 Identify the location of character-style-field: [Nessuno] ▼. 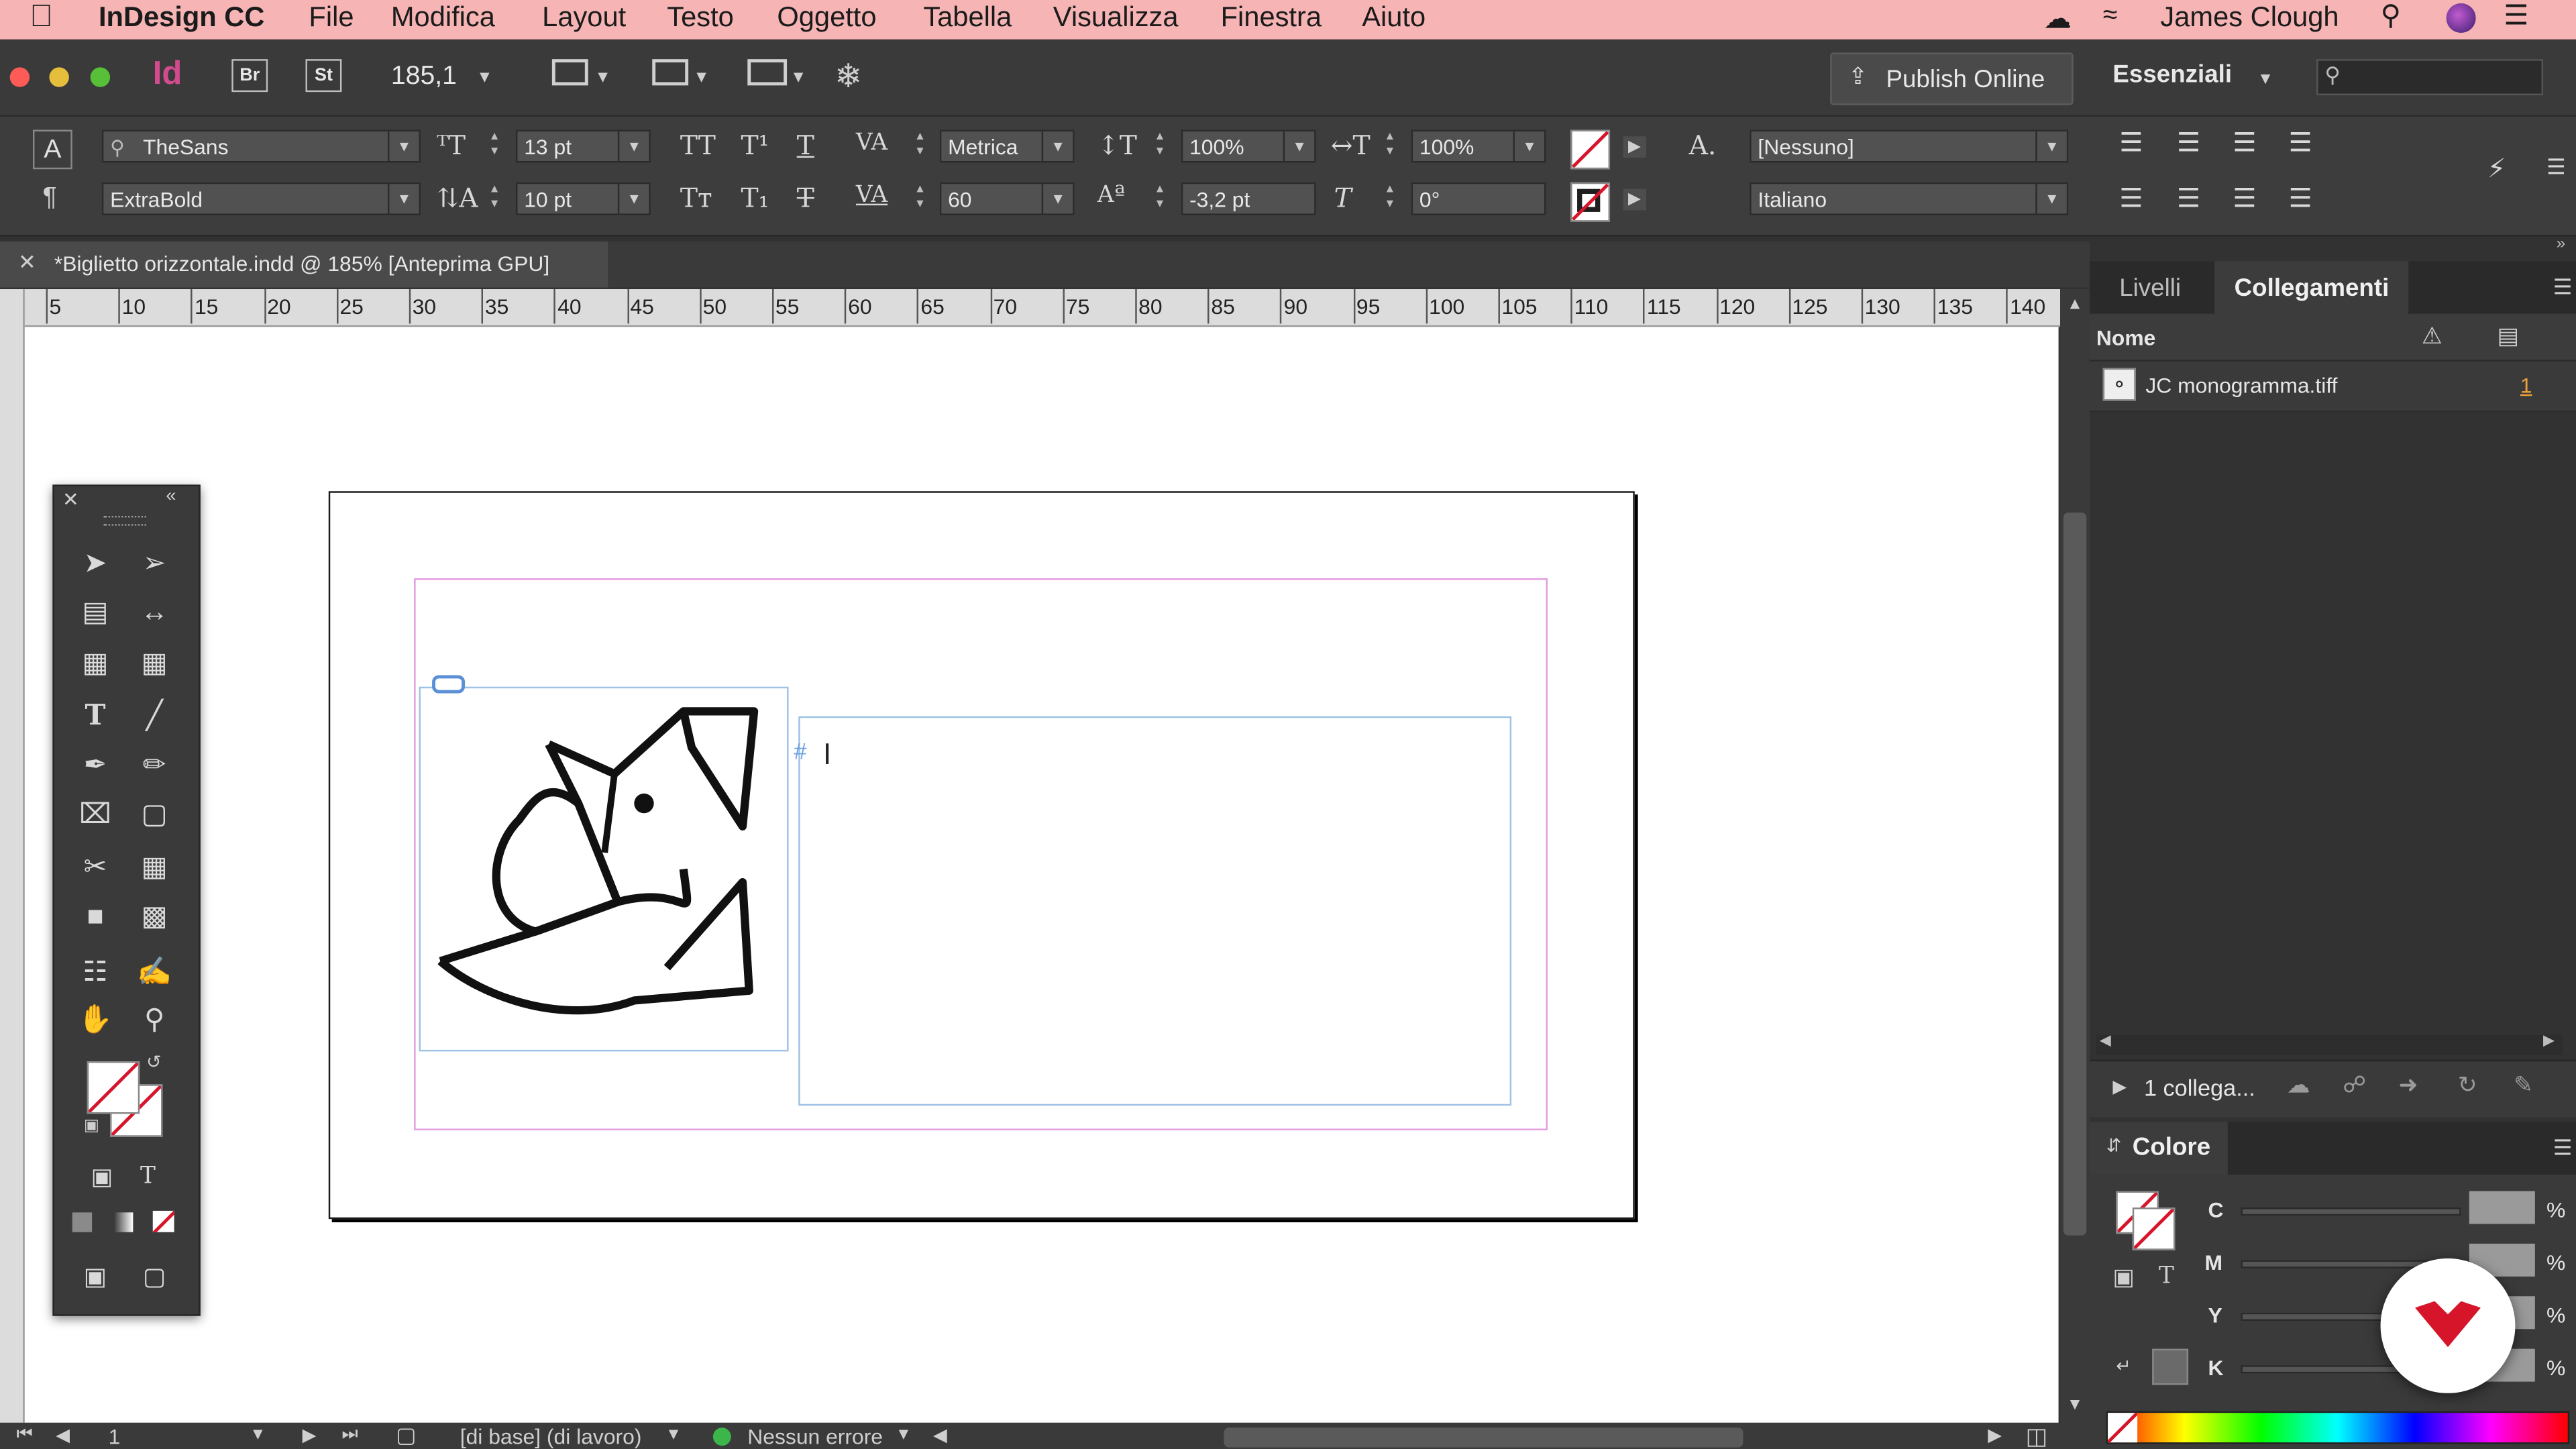
(1909, 146).